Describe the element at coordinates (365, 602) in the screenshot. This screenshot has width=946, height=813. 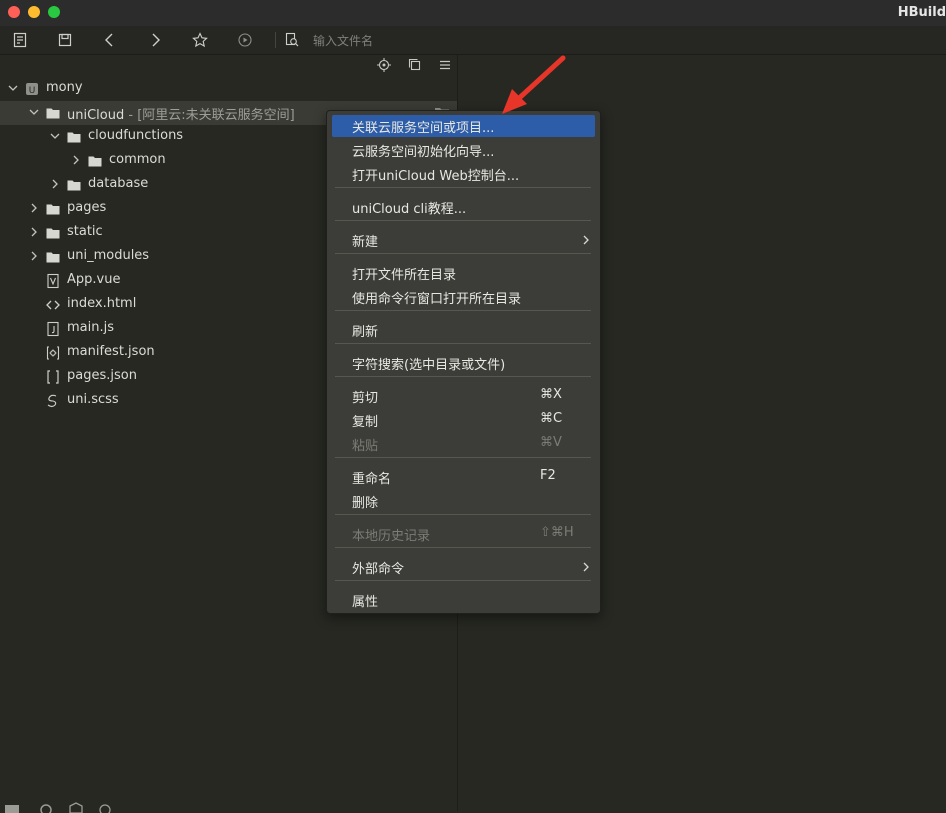
I see `menu-item-label: 属性` at that location.